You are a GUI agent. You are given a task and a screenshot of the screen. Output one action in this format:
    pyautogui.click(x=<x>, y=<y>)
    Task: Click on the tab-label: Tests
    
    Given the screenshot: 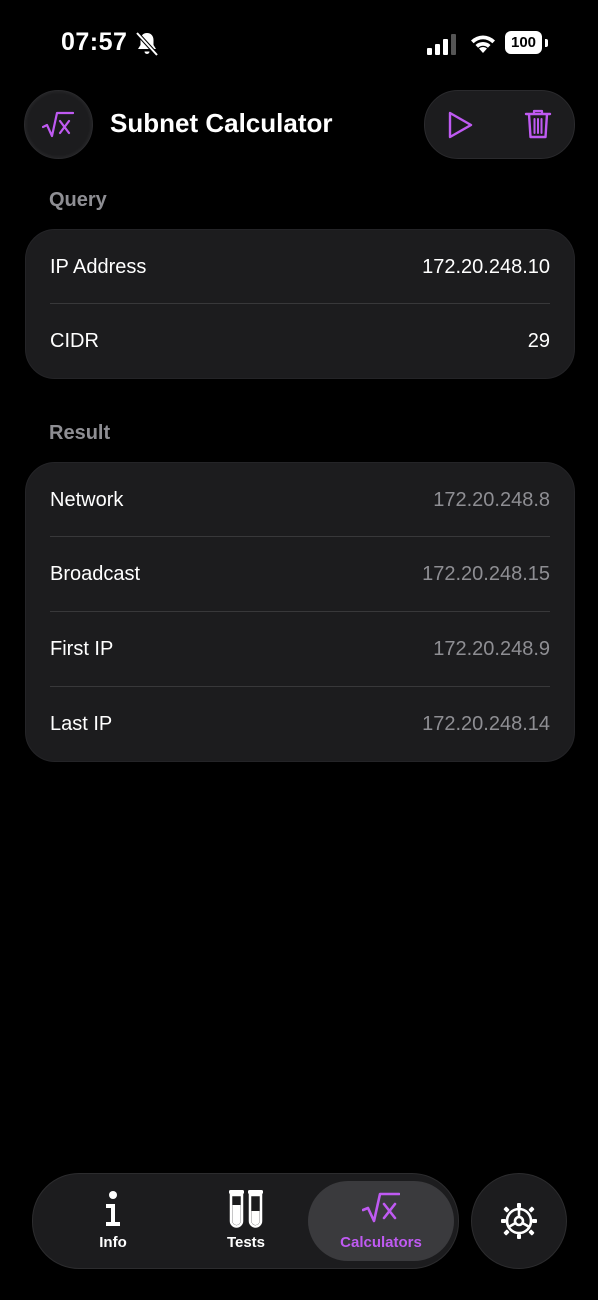 What is the action you would take?
    pyautogui.click(x=246, y=1242)
    